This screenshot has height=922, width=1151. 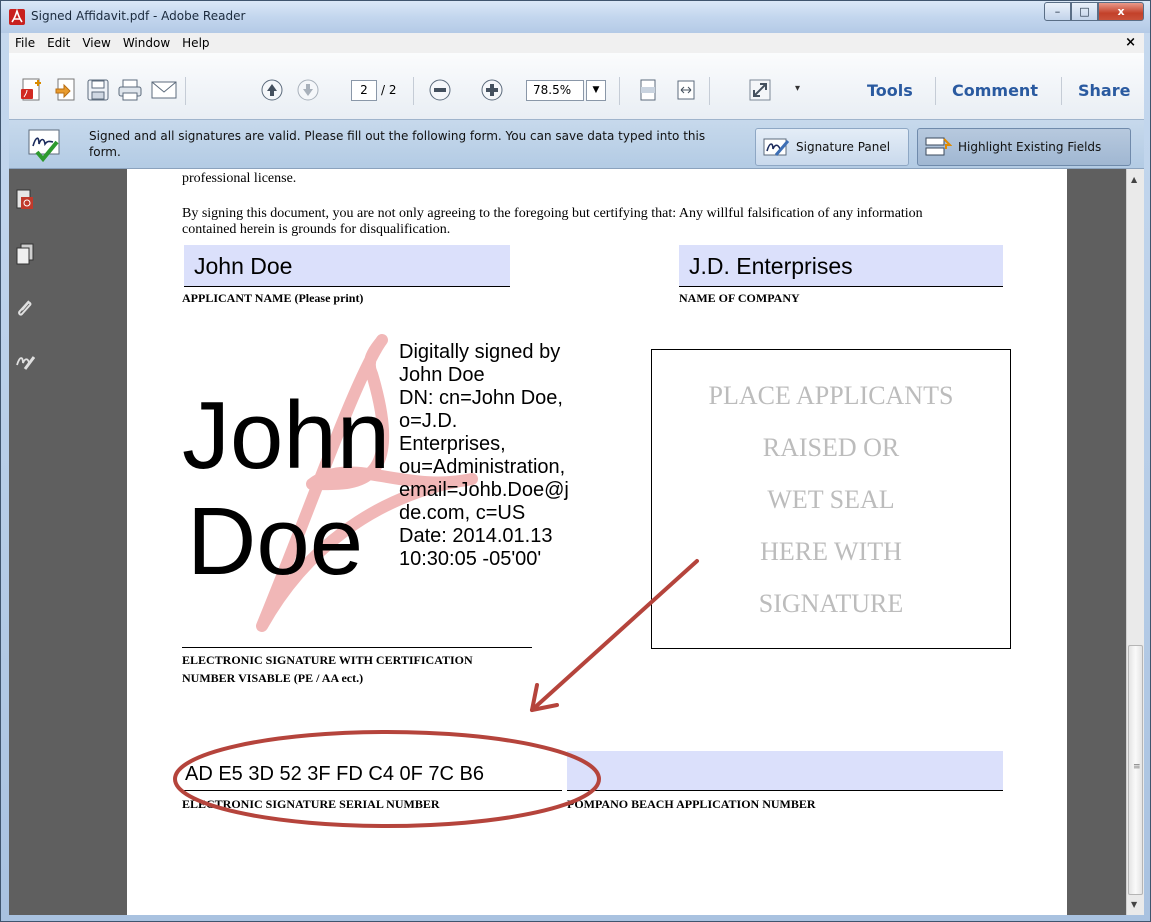 I want to click on menu-edit: Edit, so click(x=58, y=43).